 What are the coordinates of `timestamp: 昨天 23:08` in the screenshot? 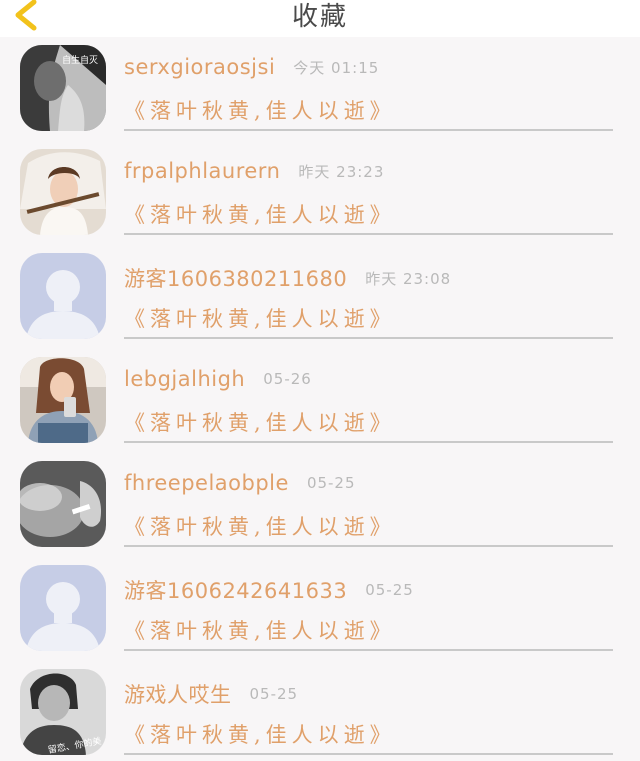 It's located at (408, 278).